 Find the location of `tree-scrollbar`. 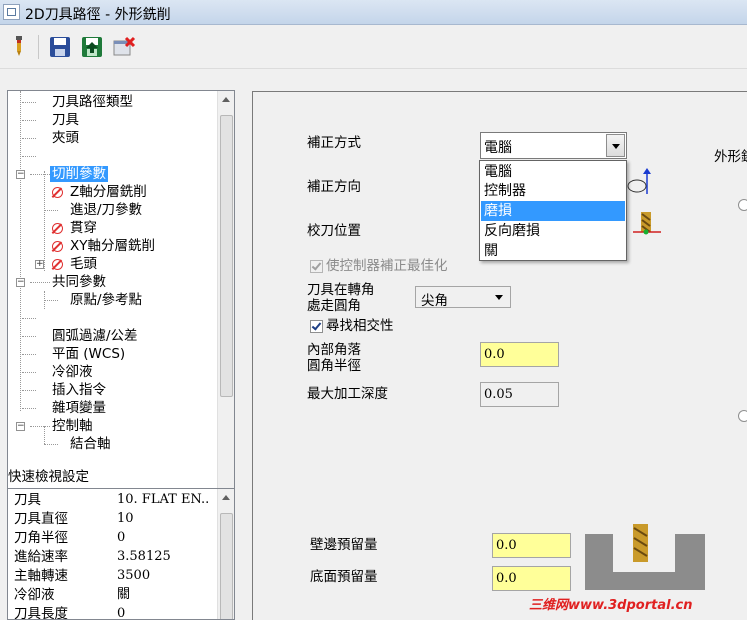

tree-scrollbar is located at coordinates (225, 306).